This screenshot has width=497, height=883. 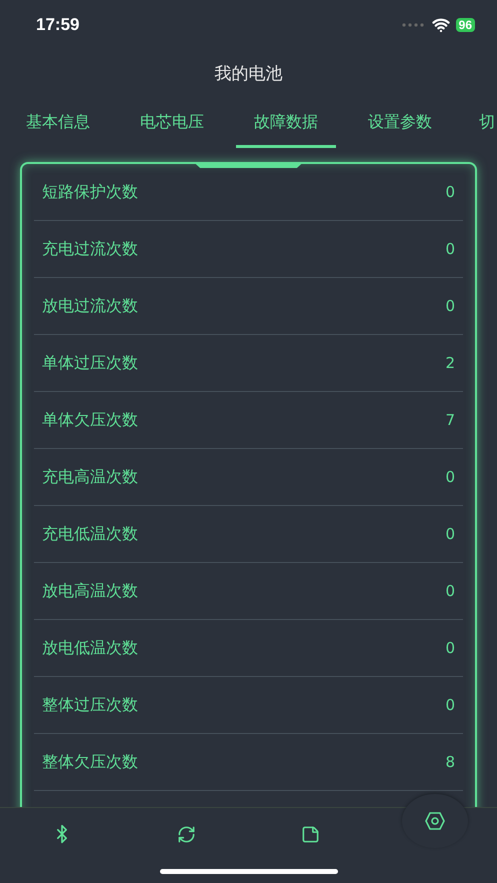 I want to click on tab: 基本信息, so click(x=58, y=130).